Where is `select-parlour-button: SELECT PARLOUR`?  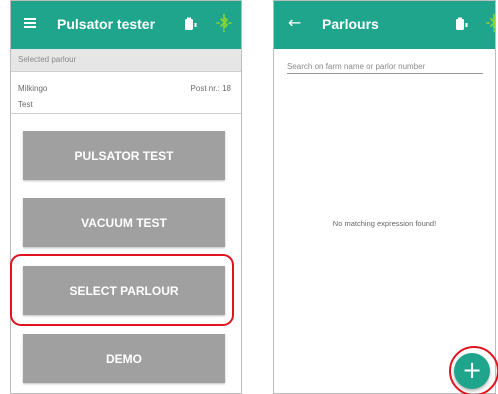 select-parlour-button: SELECT PARLOUR is located at coordinates (124, 290).